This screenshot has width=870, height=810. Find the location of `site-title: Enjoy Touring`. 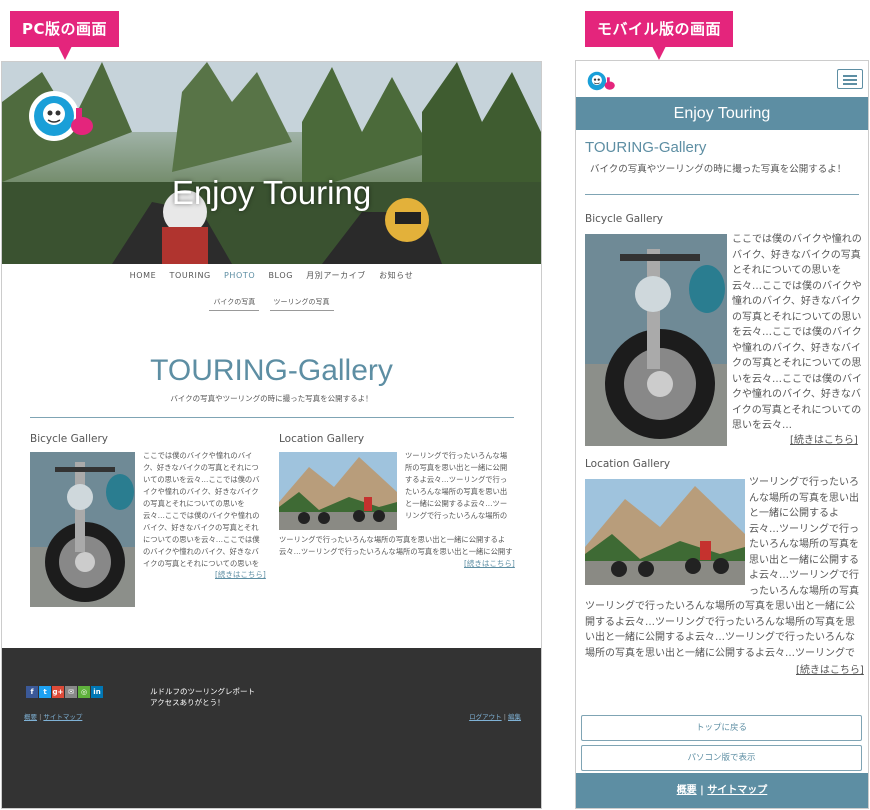

site-title: Enjoy Touring is located at coordinates (271, 192).